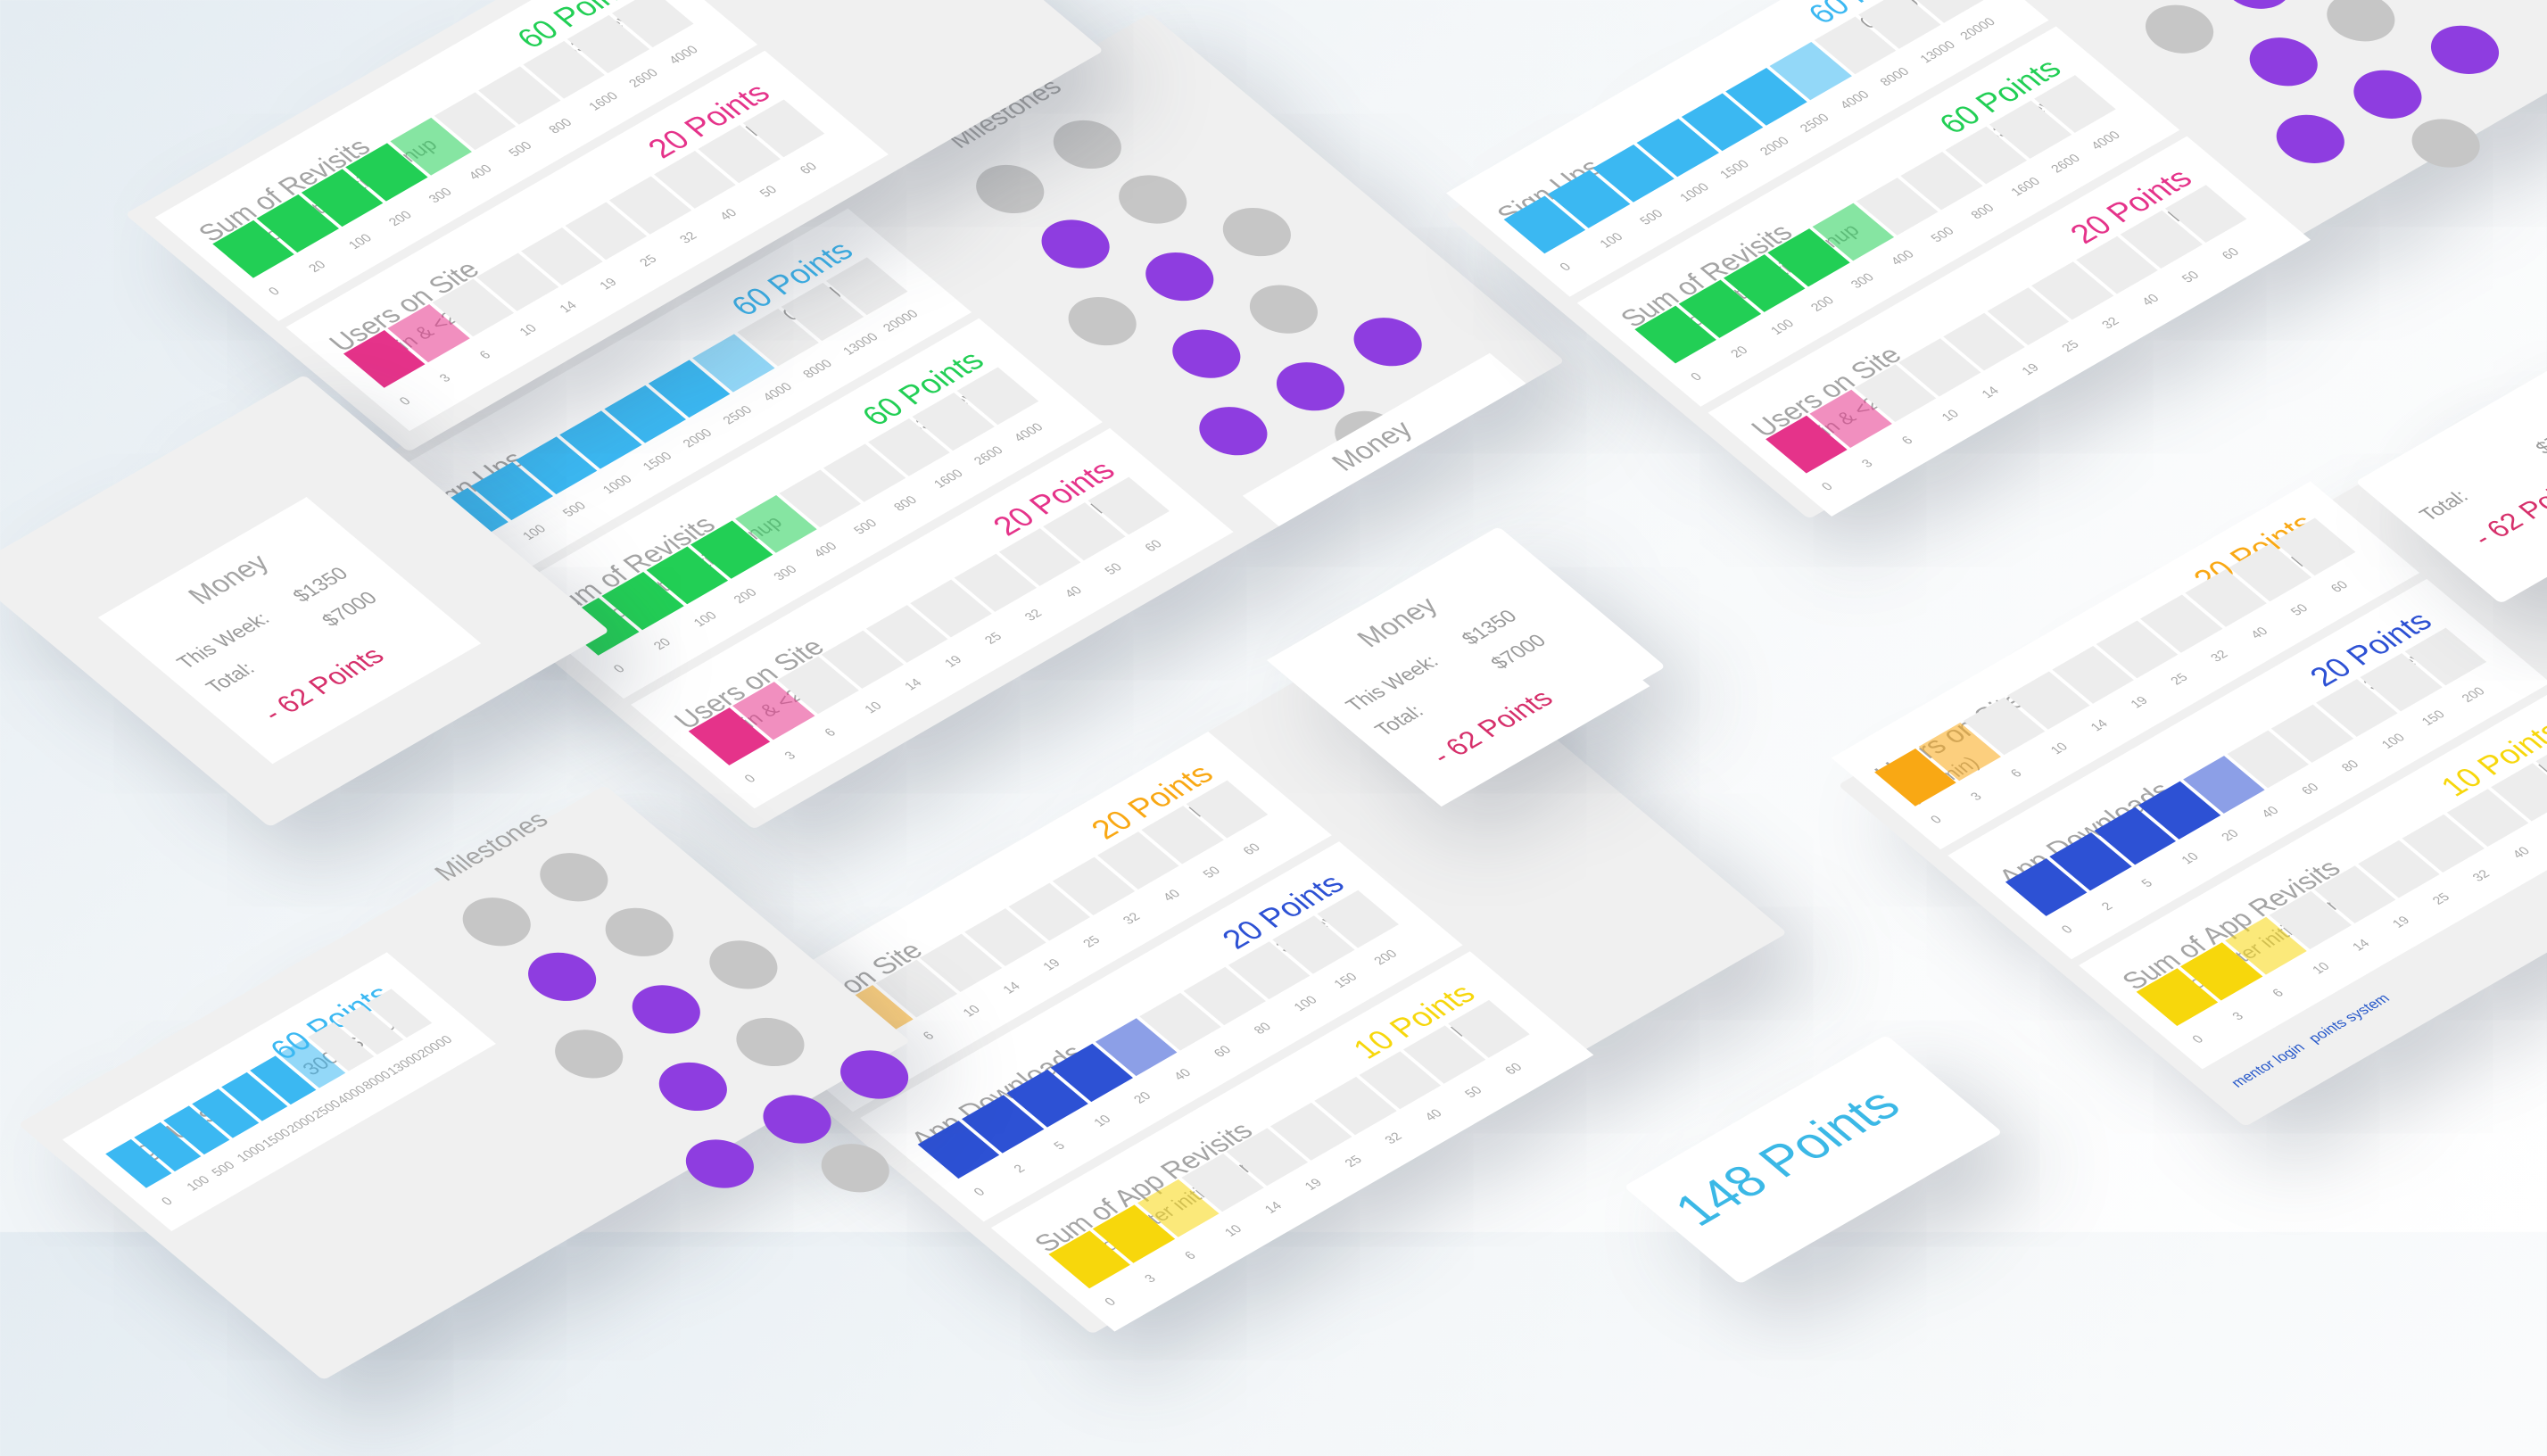  I want to click on tick-label: 13000, so click(1937, 51).